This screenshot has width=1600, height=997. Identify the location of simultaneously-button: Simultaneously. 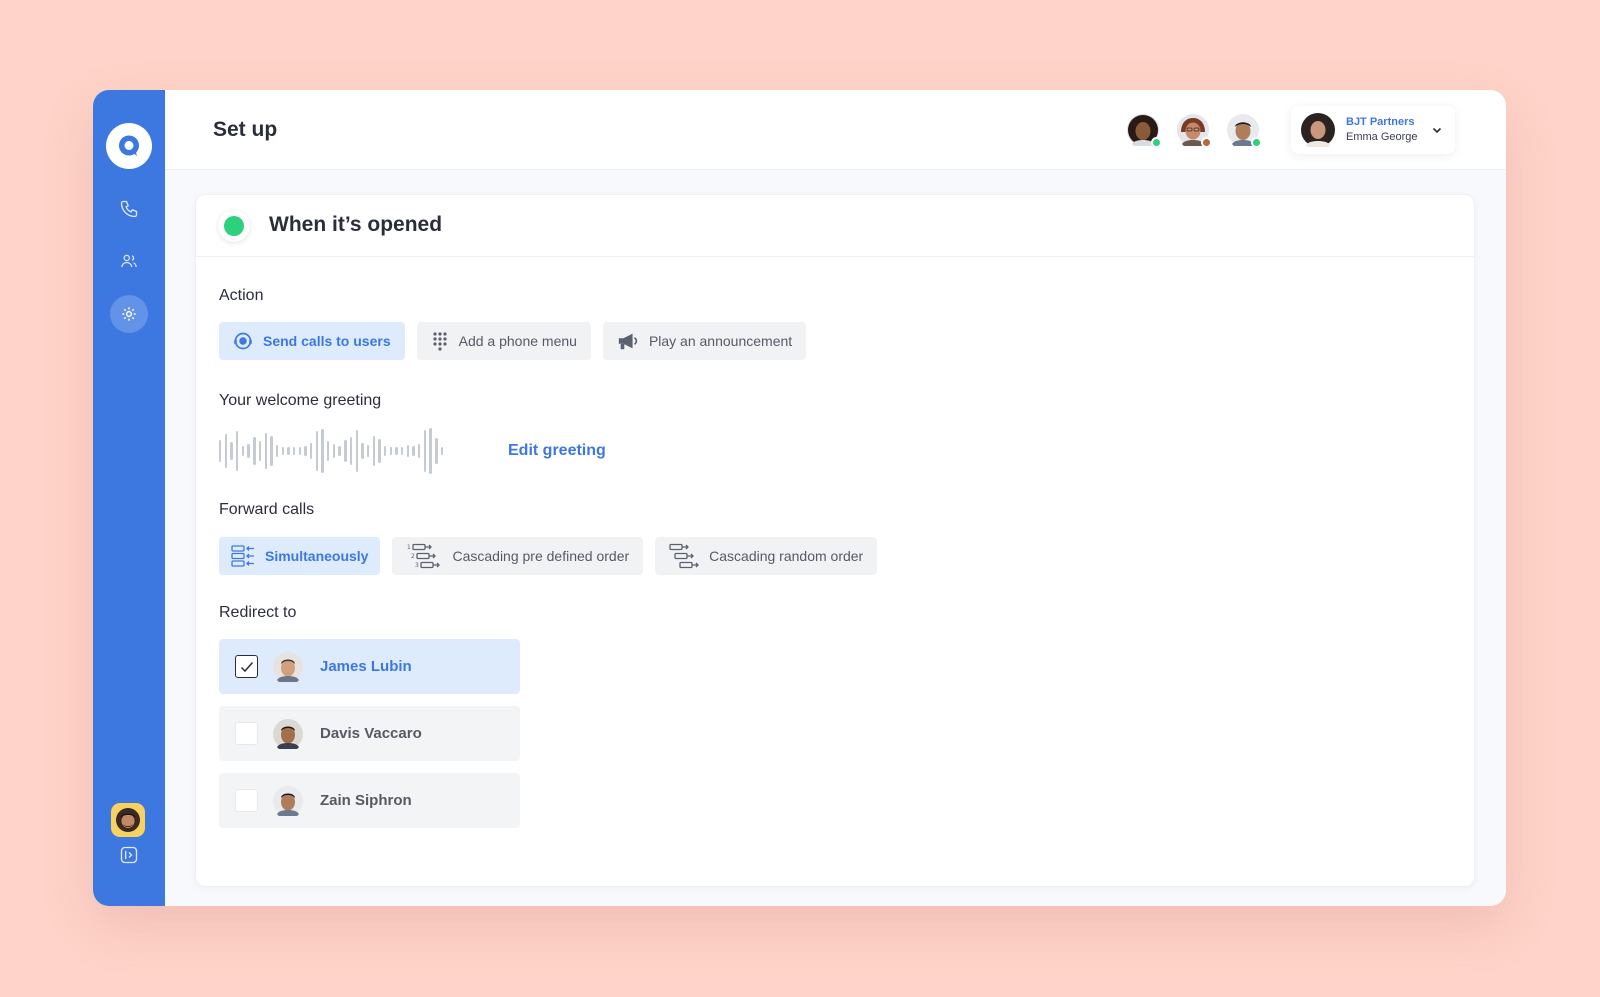
(300, 556).